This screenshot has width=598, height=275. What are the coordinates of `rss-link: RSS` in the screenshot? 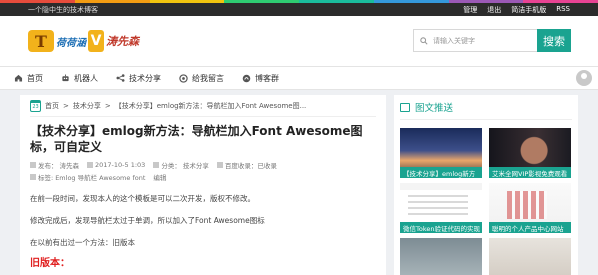 It's located at (563, 10).